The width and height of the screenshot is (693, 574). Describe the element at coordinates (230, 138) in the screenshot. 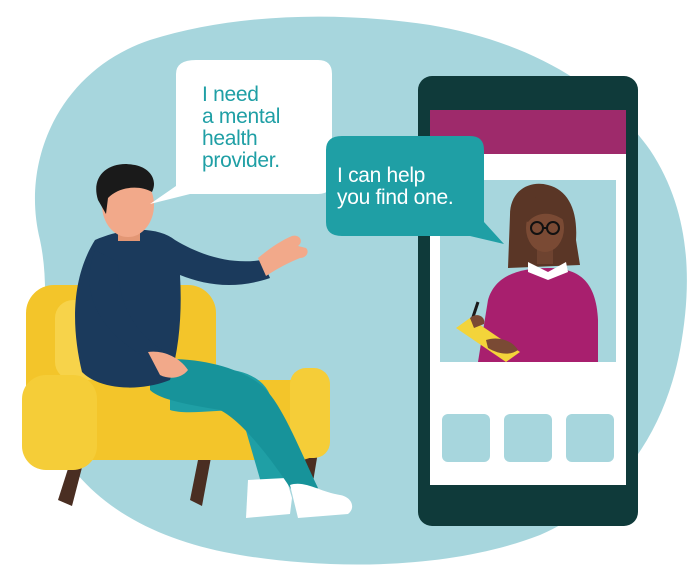

I see `user-message-line: health` at that location.